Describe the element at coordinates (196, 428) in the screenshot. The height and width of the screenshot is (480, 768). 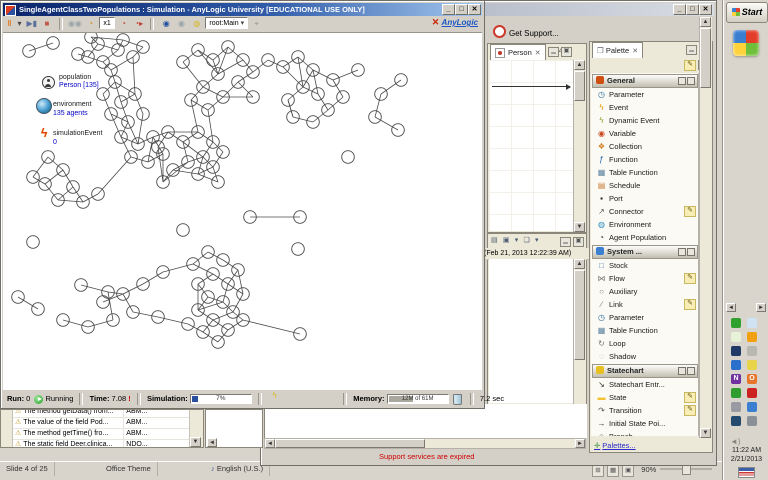
I see `problems-vscrollbar: ▼` at that location.